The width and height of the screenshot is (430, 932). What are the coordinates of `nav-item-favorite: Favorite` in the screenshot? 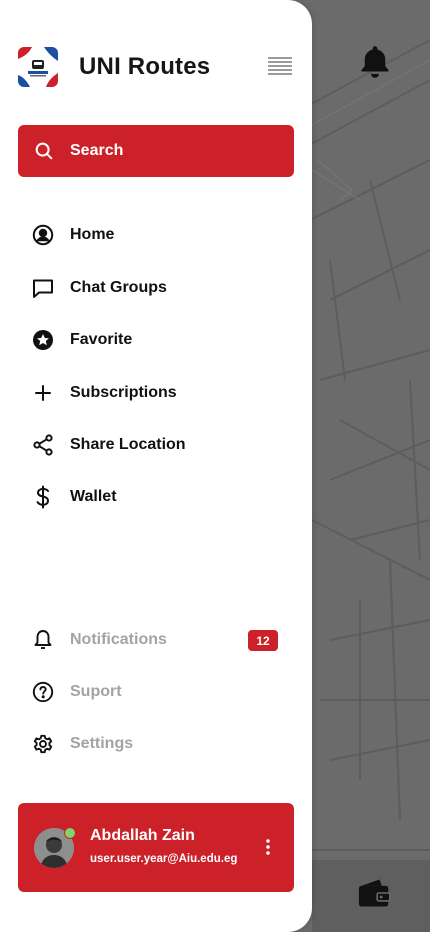 It's located at (160, 340).